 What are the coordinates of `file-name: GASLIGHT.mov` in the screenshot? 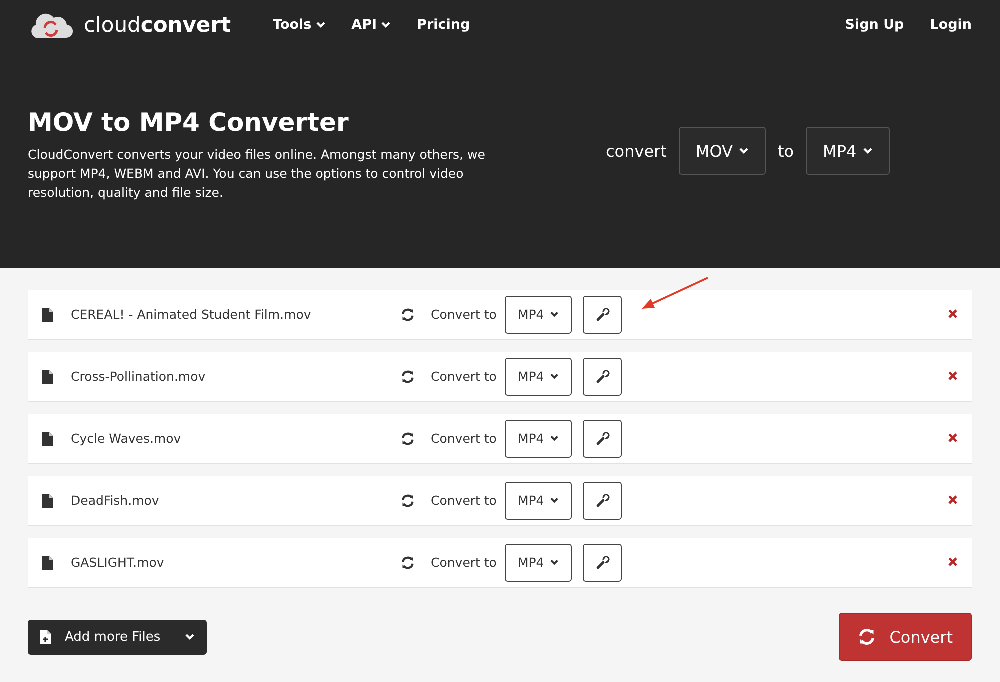 It's located at (118, 562).